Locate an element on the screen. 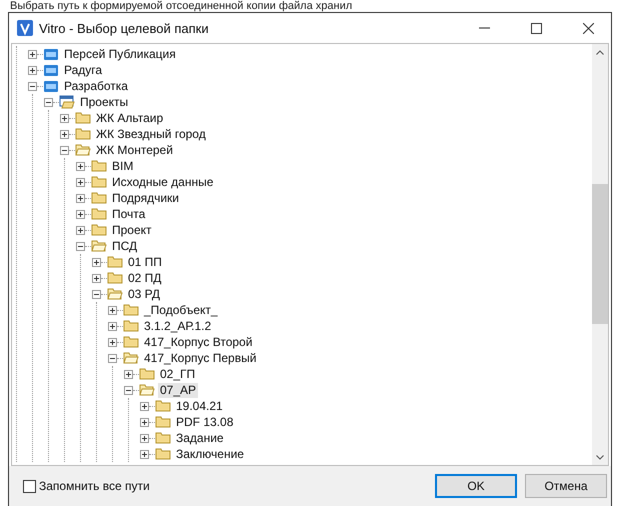 The image size is (618, 506). tree-item: Проект is located at coordinates (132, 230).